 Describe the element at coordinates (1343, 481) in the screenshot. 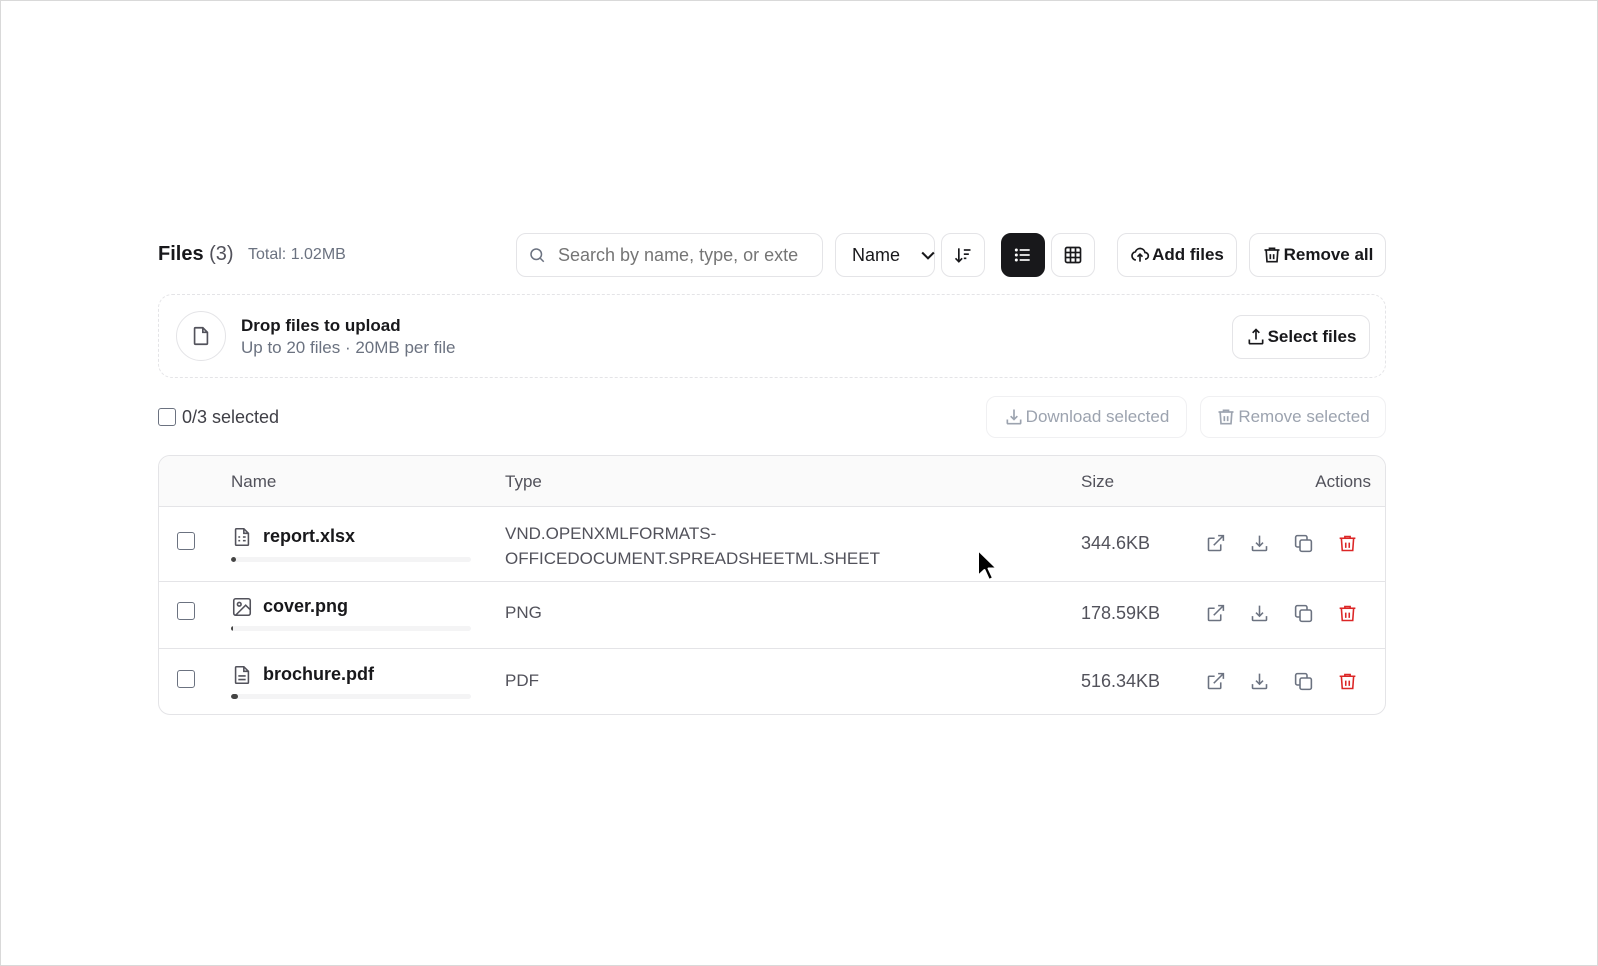

I see `column-header-actions: Actions` at that location.